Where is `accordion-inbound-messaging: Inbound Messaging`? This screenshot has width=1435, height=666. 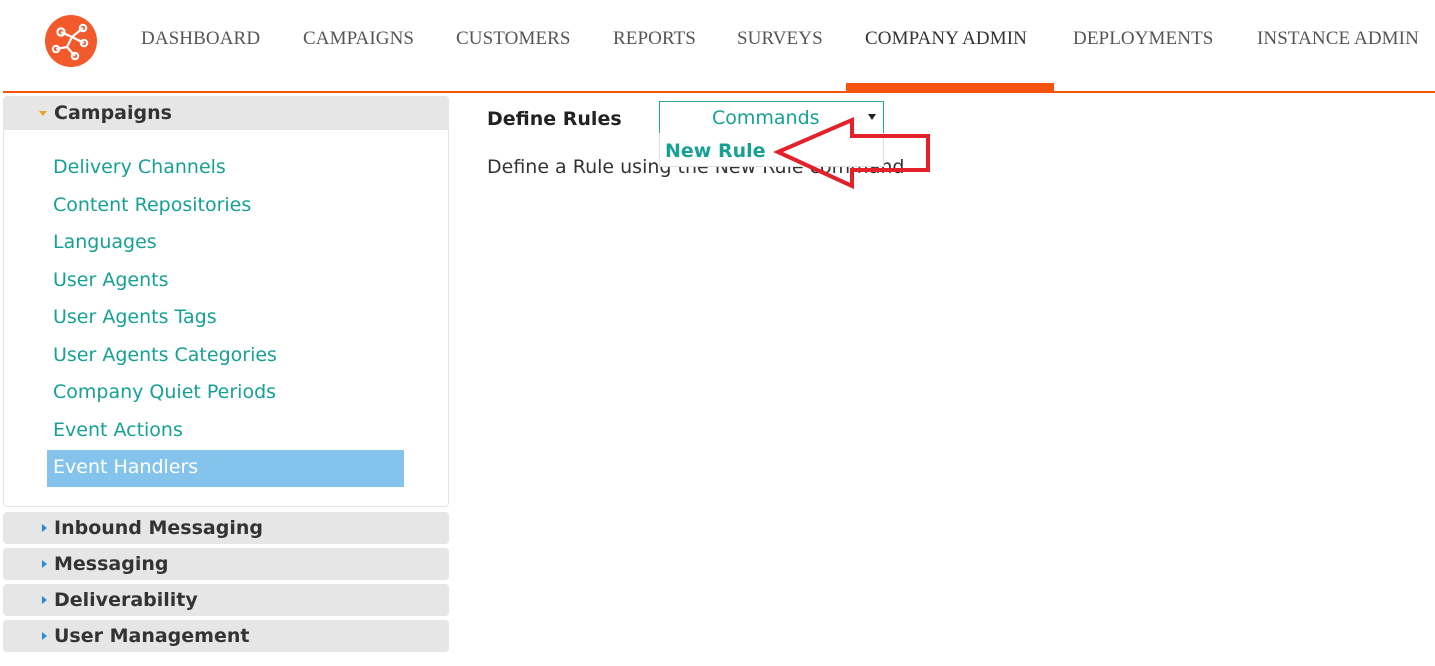 accordion-inbound-messaging: Inbound Messaging is located at coordinates (226, 528).